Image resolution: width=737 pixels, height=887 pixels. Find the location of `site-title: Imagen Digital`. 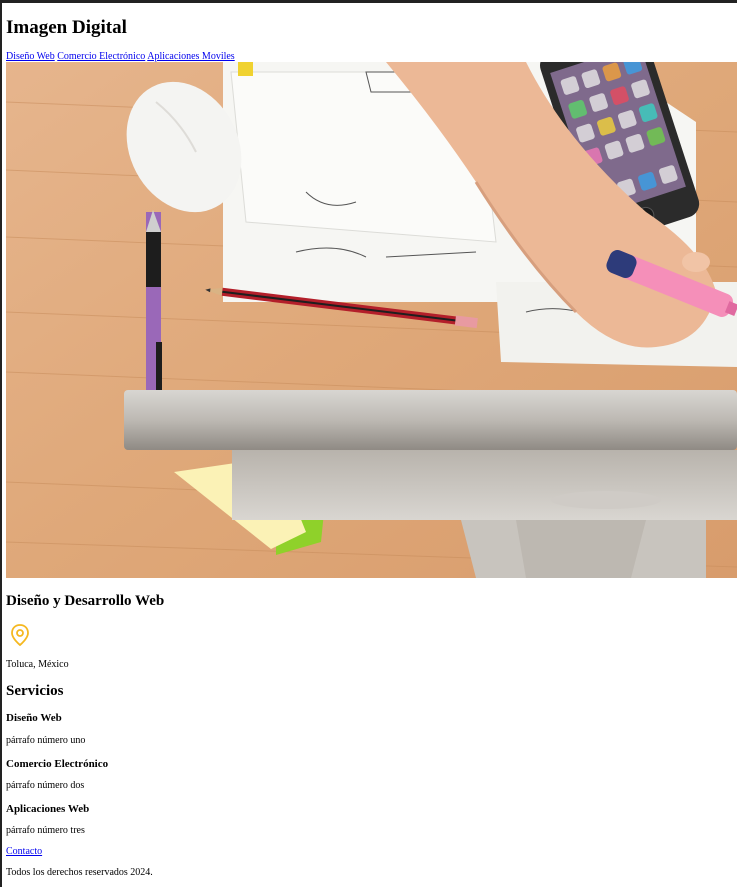

site-title: Imagen Digital is located at coordinates (66, 27).